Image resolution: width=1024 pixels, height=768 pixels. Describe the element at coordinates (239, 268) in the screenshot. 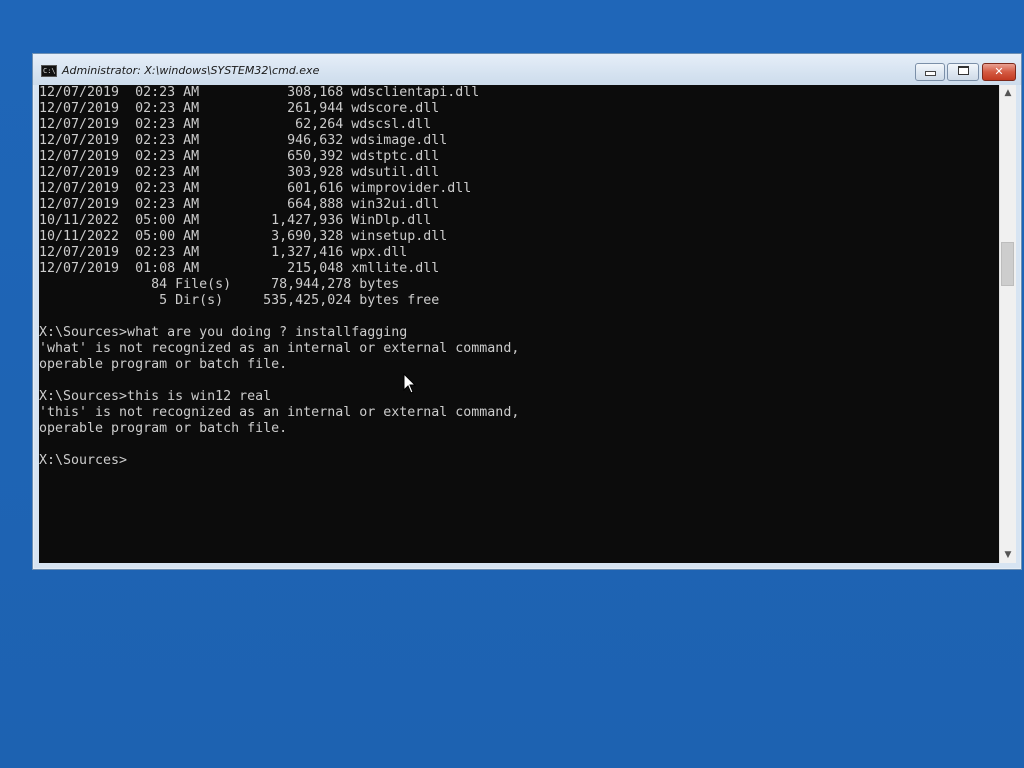

I see `console-line: 12/07/2019 01:08 AM 215,048 xmllite.dll` at that location.